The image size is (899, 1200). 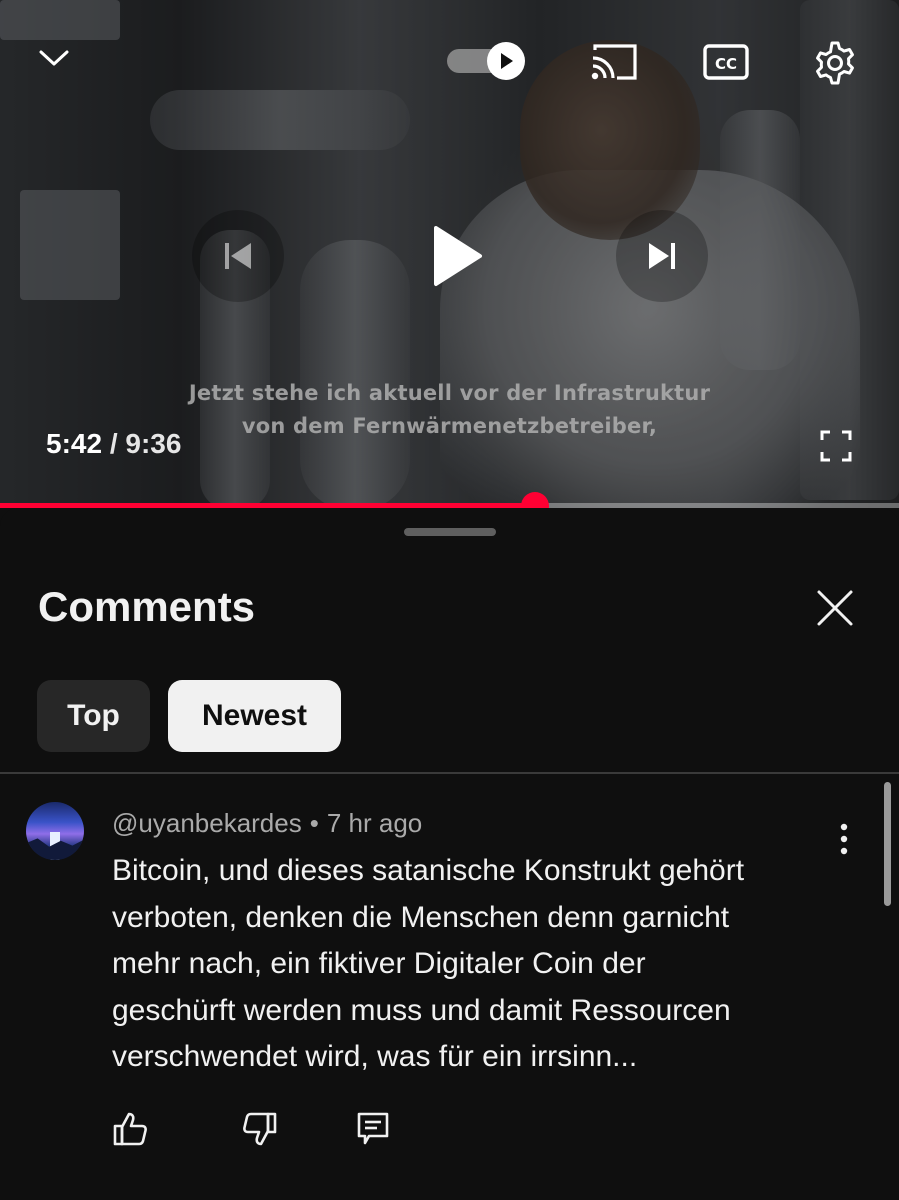 I want to click on drag-handle, so click(x=450, y=532).